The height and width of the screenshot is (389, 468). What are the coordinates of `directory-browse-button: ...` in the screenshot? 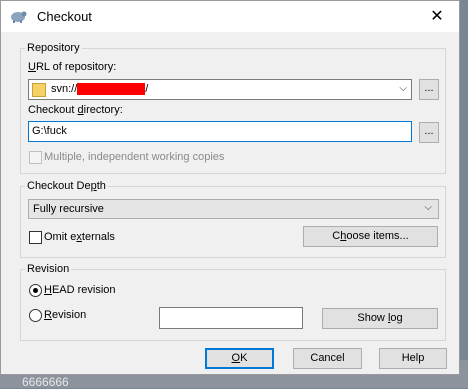 It's located at (429, 132).